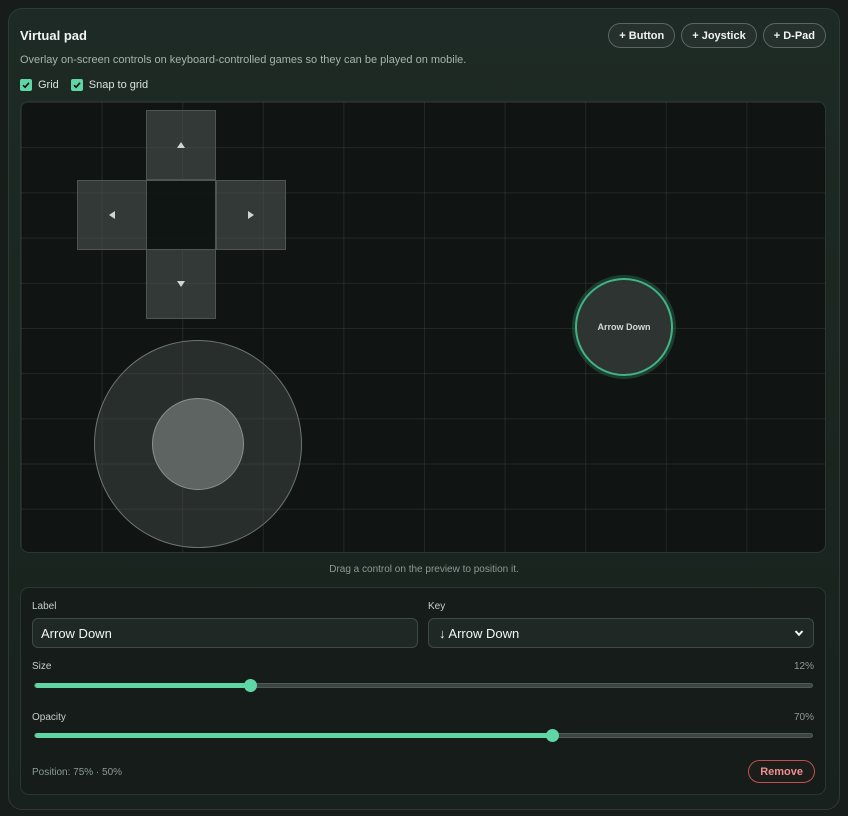  What do you see at coordinates (77, 772) in the screenshot?
I see `position-readout: Position: 75% · 50%` at bounding box center [77, 772].